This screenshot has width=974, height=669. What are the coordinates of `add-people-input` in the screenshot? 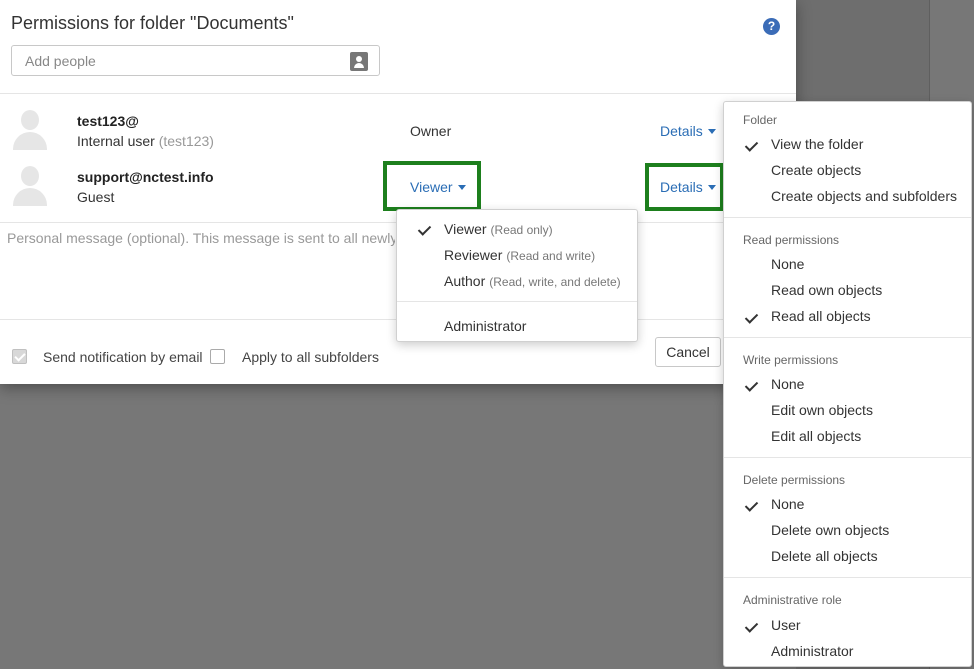 It's located at (172, 60).